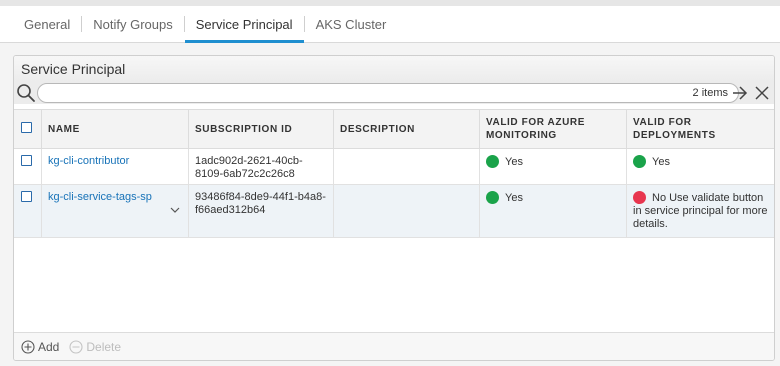 This screenshot has height=366, width=780. I want to click on chevron-down-icon, so click(175, 210).